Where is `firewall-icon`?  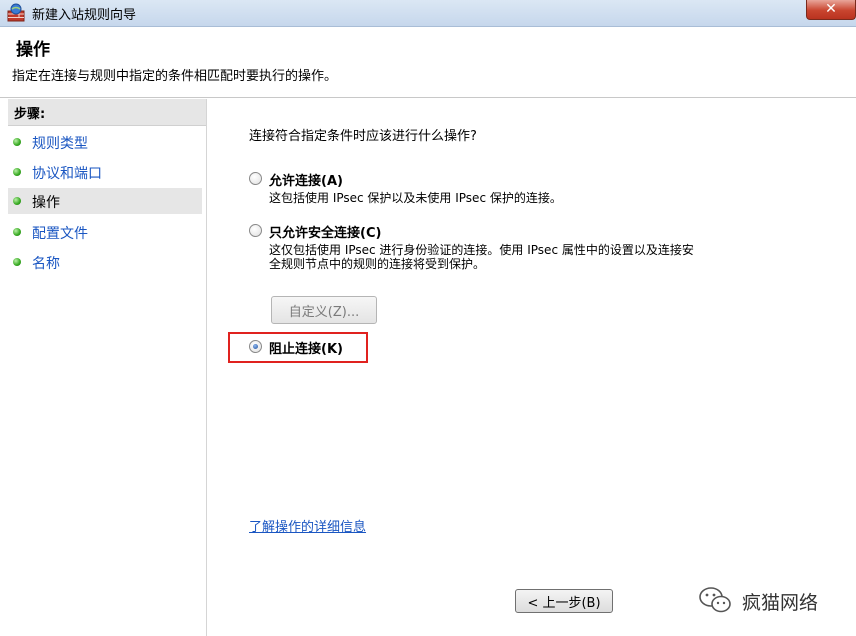 firewall-icon is located at coordinates (16, 12).